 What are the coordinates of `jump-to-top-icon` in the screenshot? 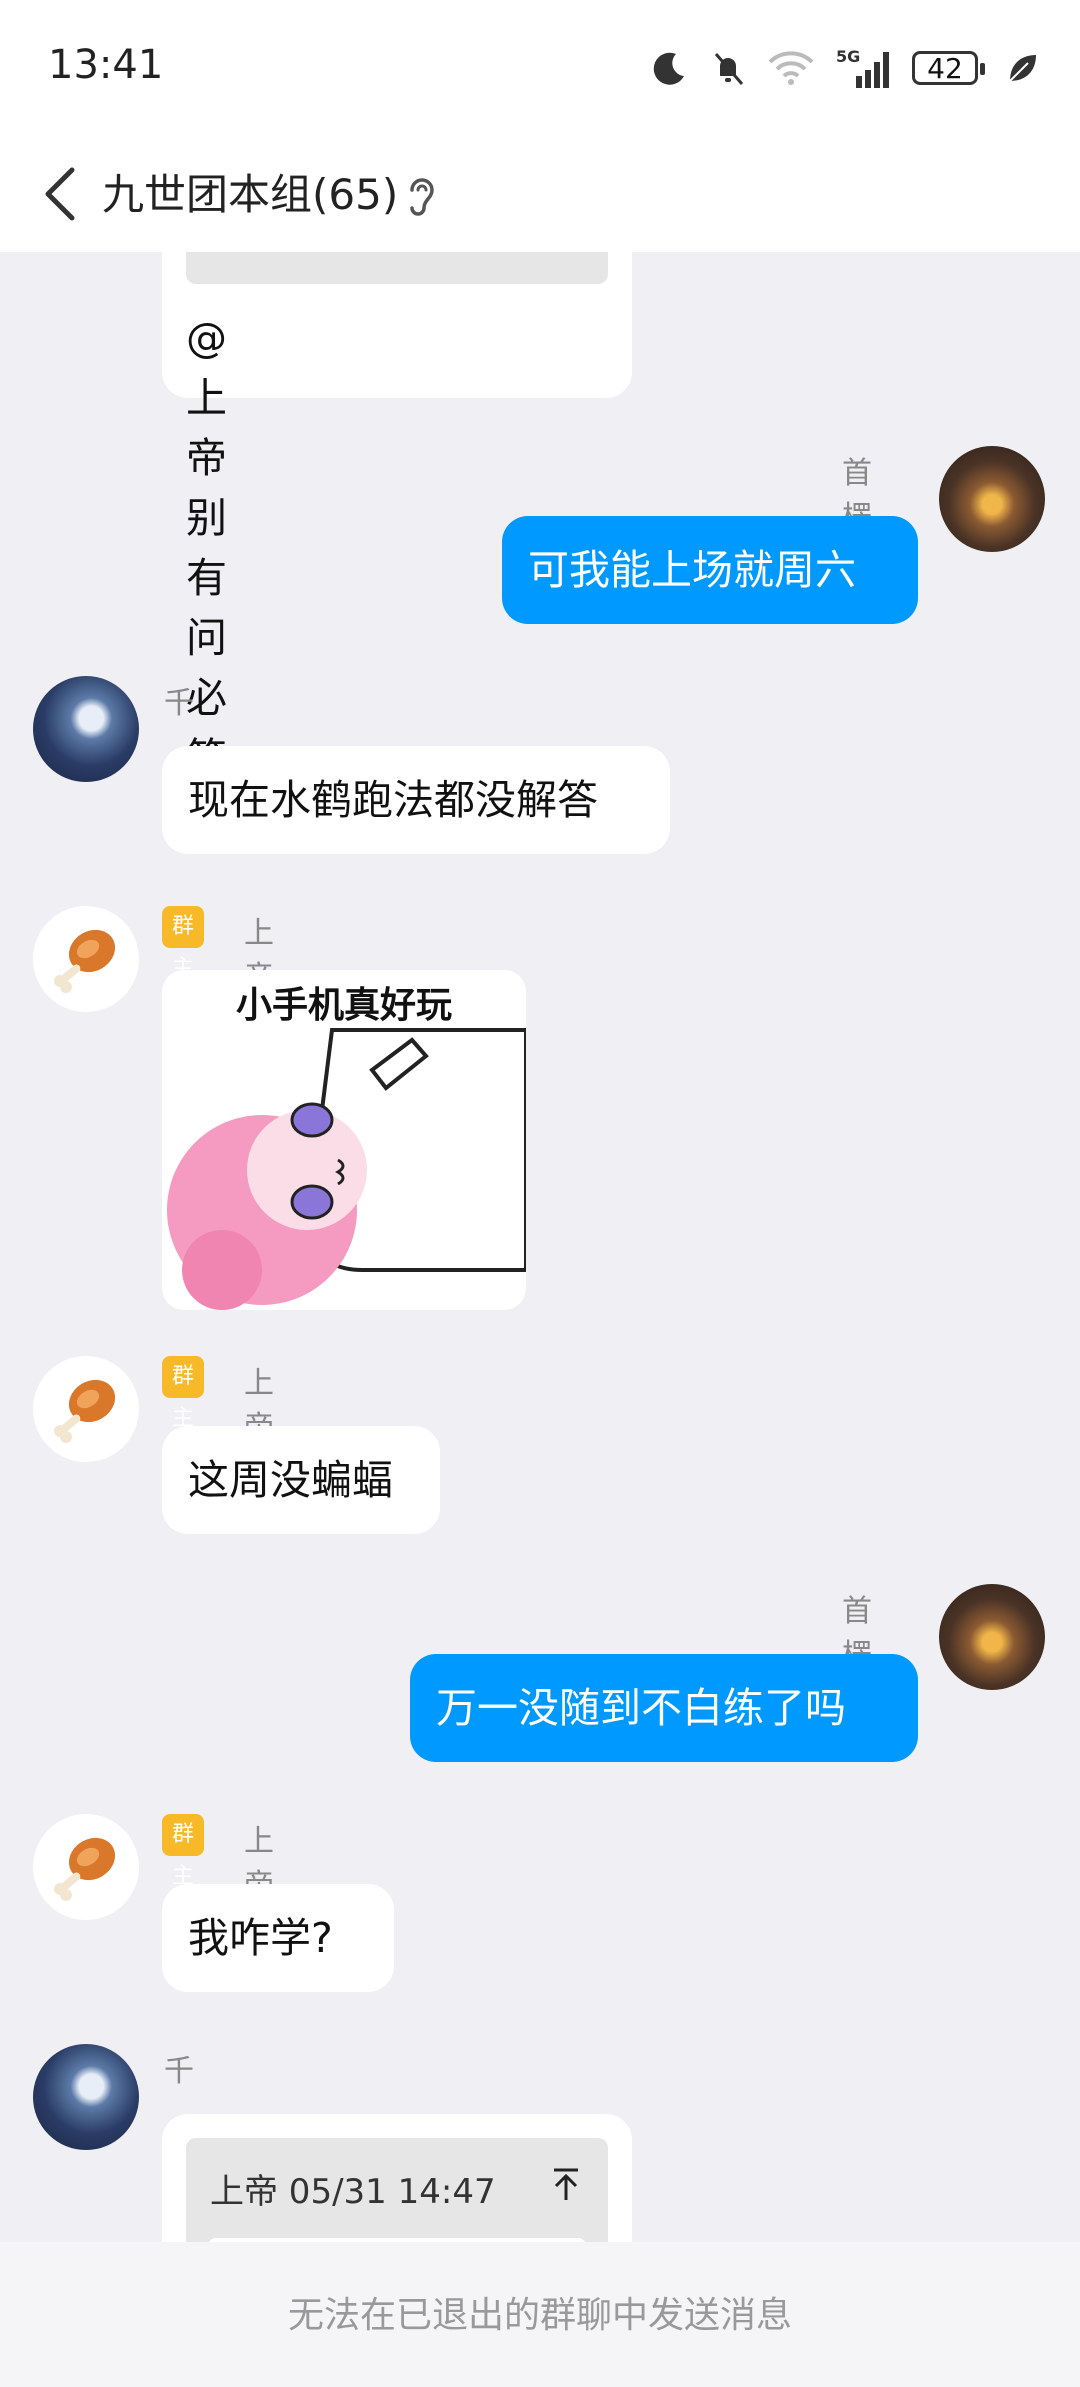 It's located at (566, 2184).